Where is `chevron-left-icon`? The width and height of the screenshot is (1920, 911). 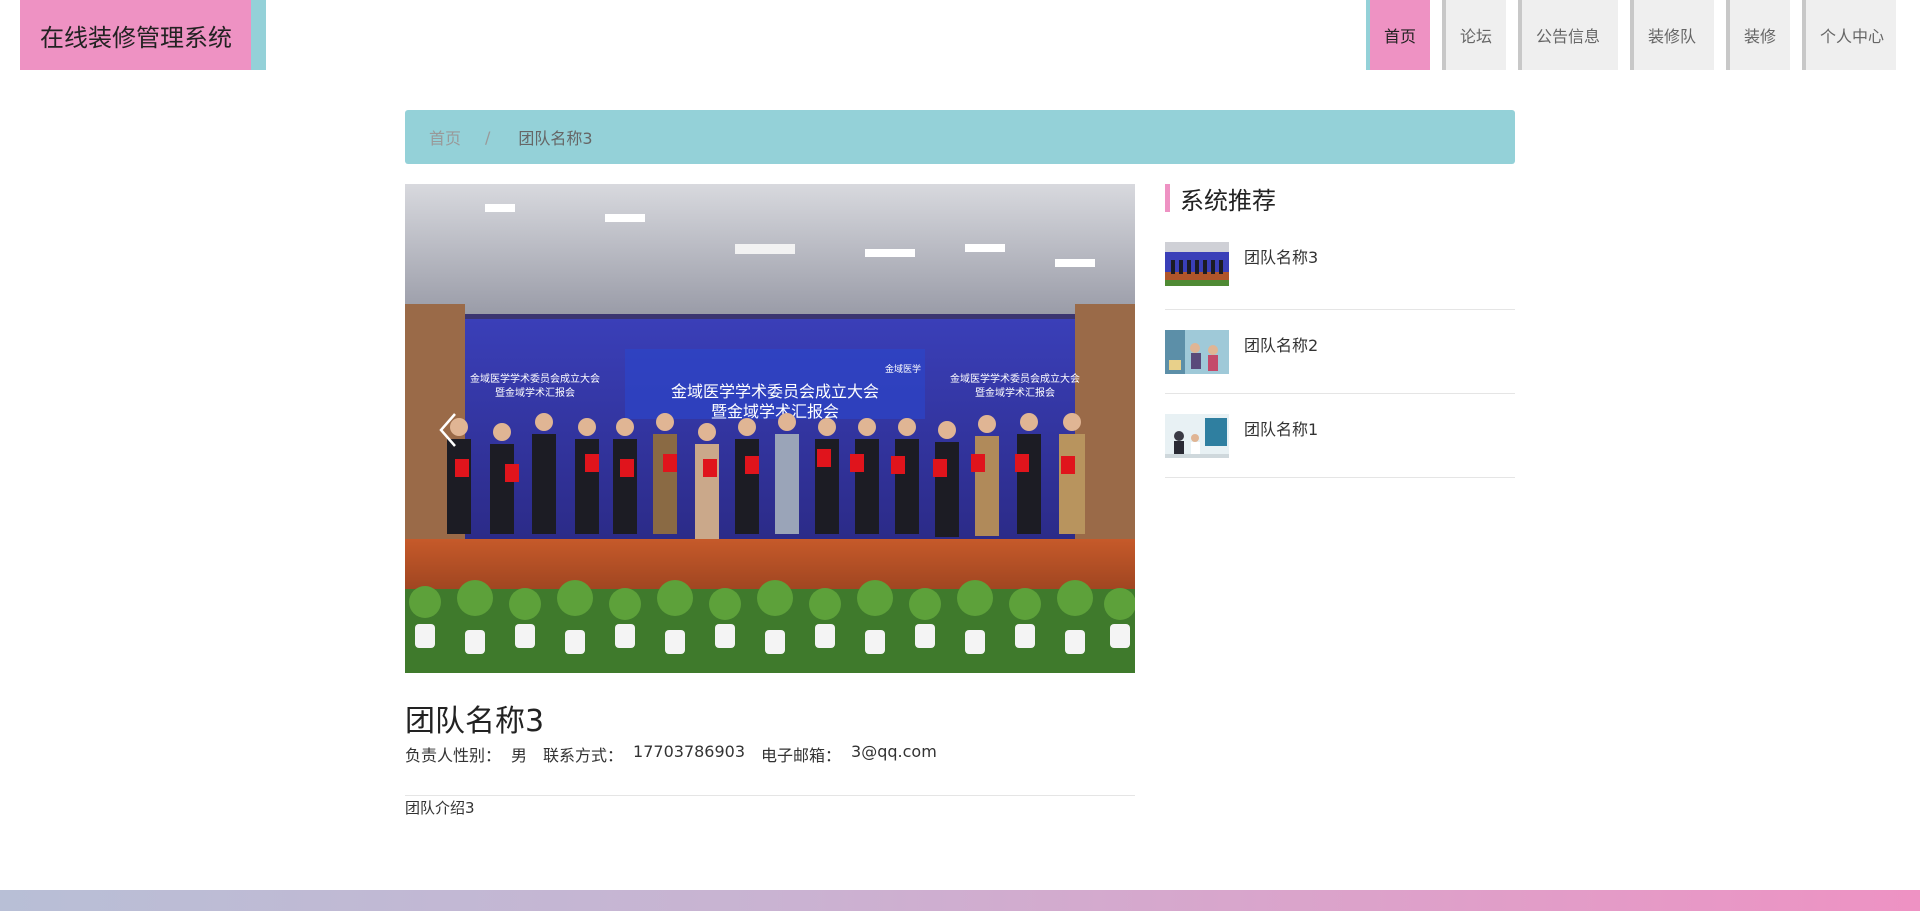 chevron-left-icon is located at coordinates (450, 430).